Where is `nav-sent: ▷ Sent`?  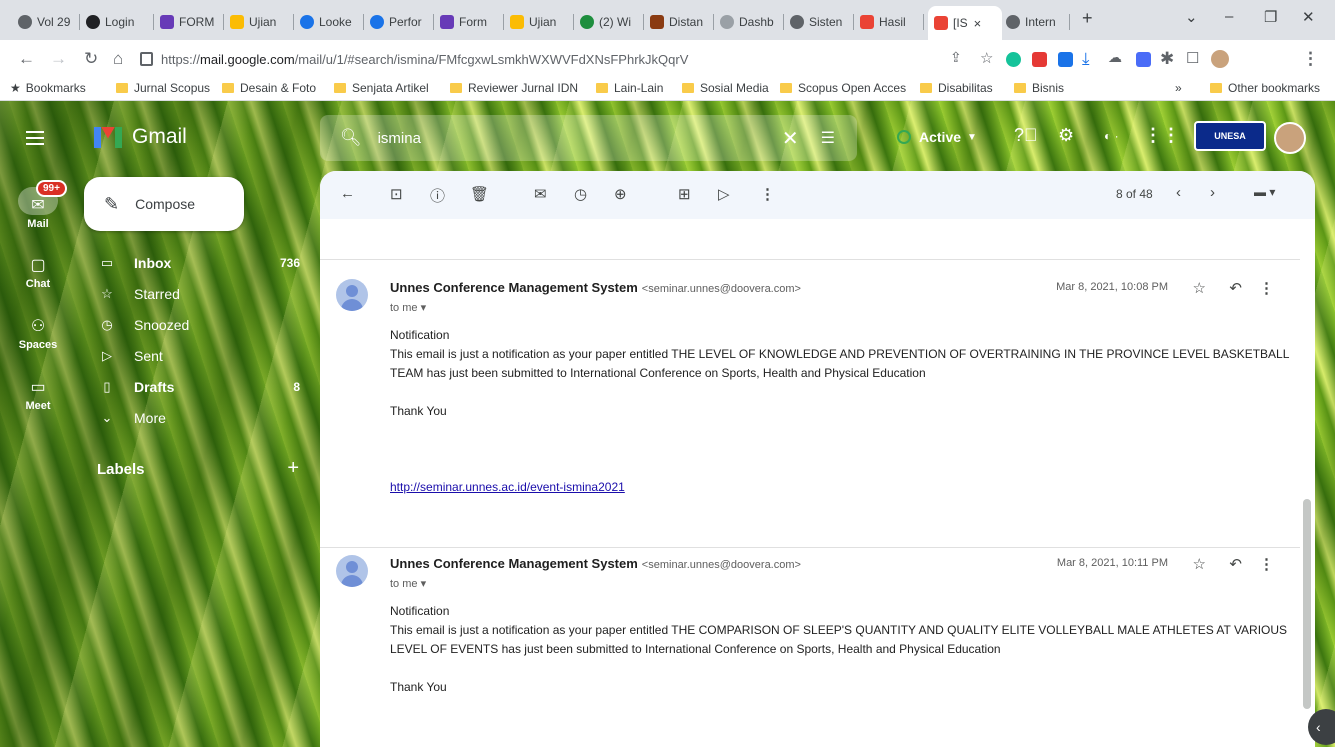
nav-sent: ▷ Sent is located at coordinates (200, 356).